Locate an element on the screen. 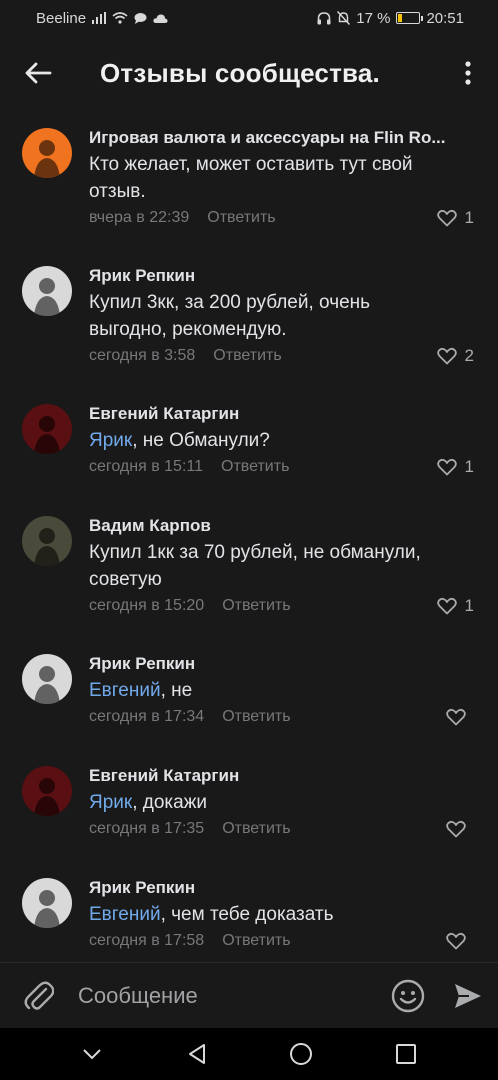 Image resolution: width=498 pixels, height=1080 pixels. nav-home-button is located at coordinates (301, 1054).